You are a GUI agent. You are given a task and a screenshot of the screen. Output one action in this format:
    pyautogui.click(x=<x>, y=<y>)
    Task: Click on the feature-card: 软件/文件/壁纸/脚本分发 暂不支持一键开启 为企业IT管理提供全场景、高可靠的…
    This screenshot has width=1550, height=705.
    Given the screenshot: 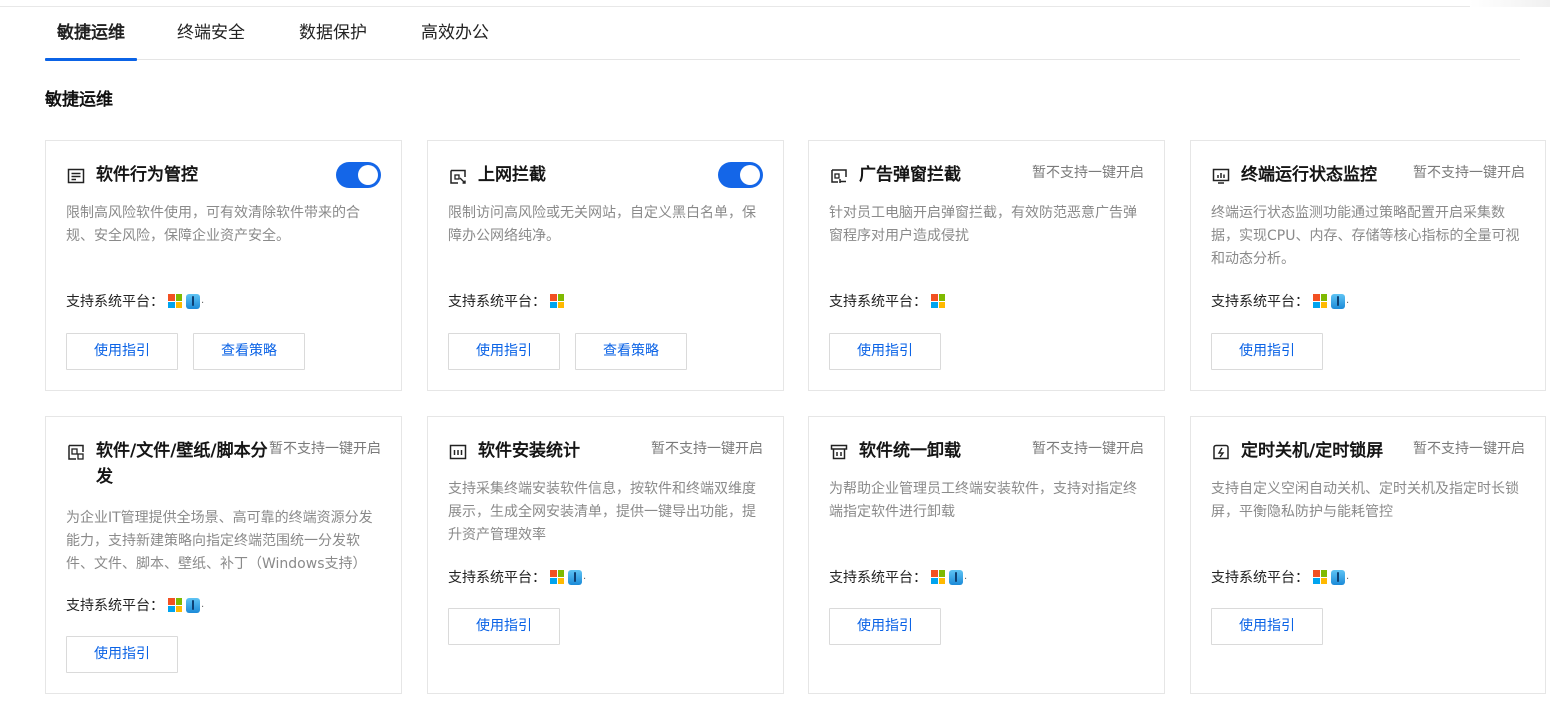 What is the action you would take?
    pyautogui.click(x=223, y=555)
    